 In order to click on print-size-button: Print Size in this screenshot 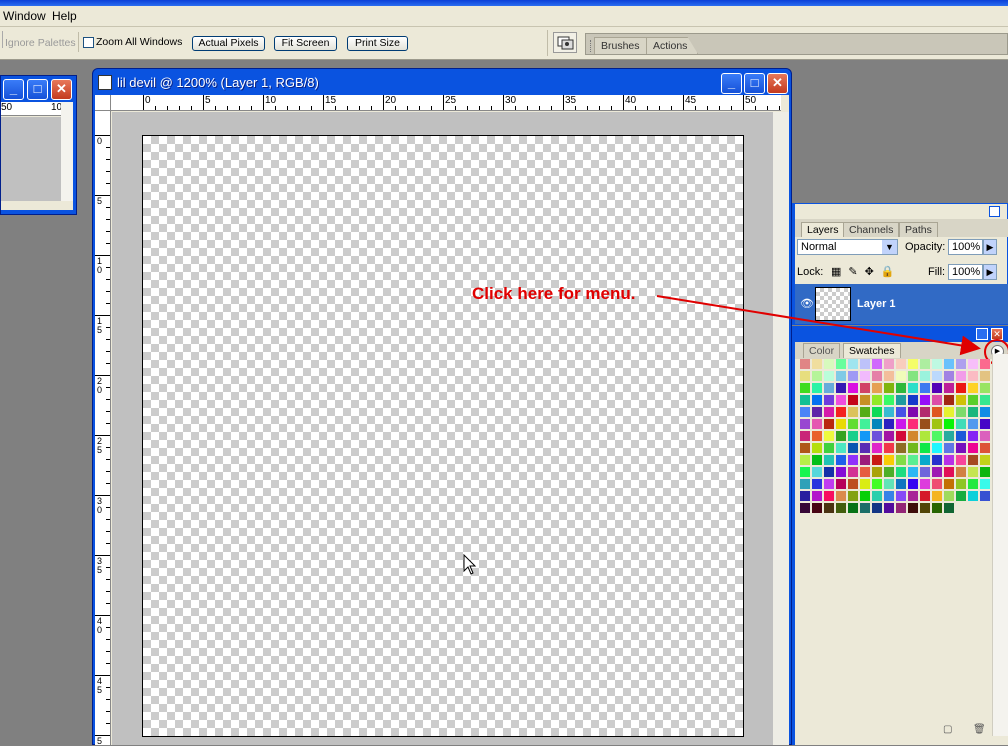, I will do `click(377, 43)`.